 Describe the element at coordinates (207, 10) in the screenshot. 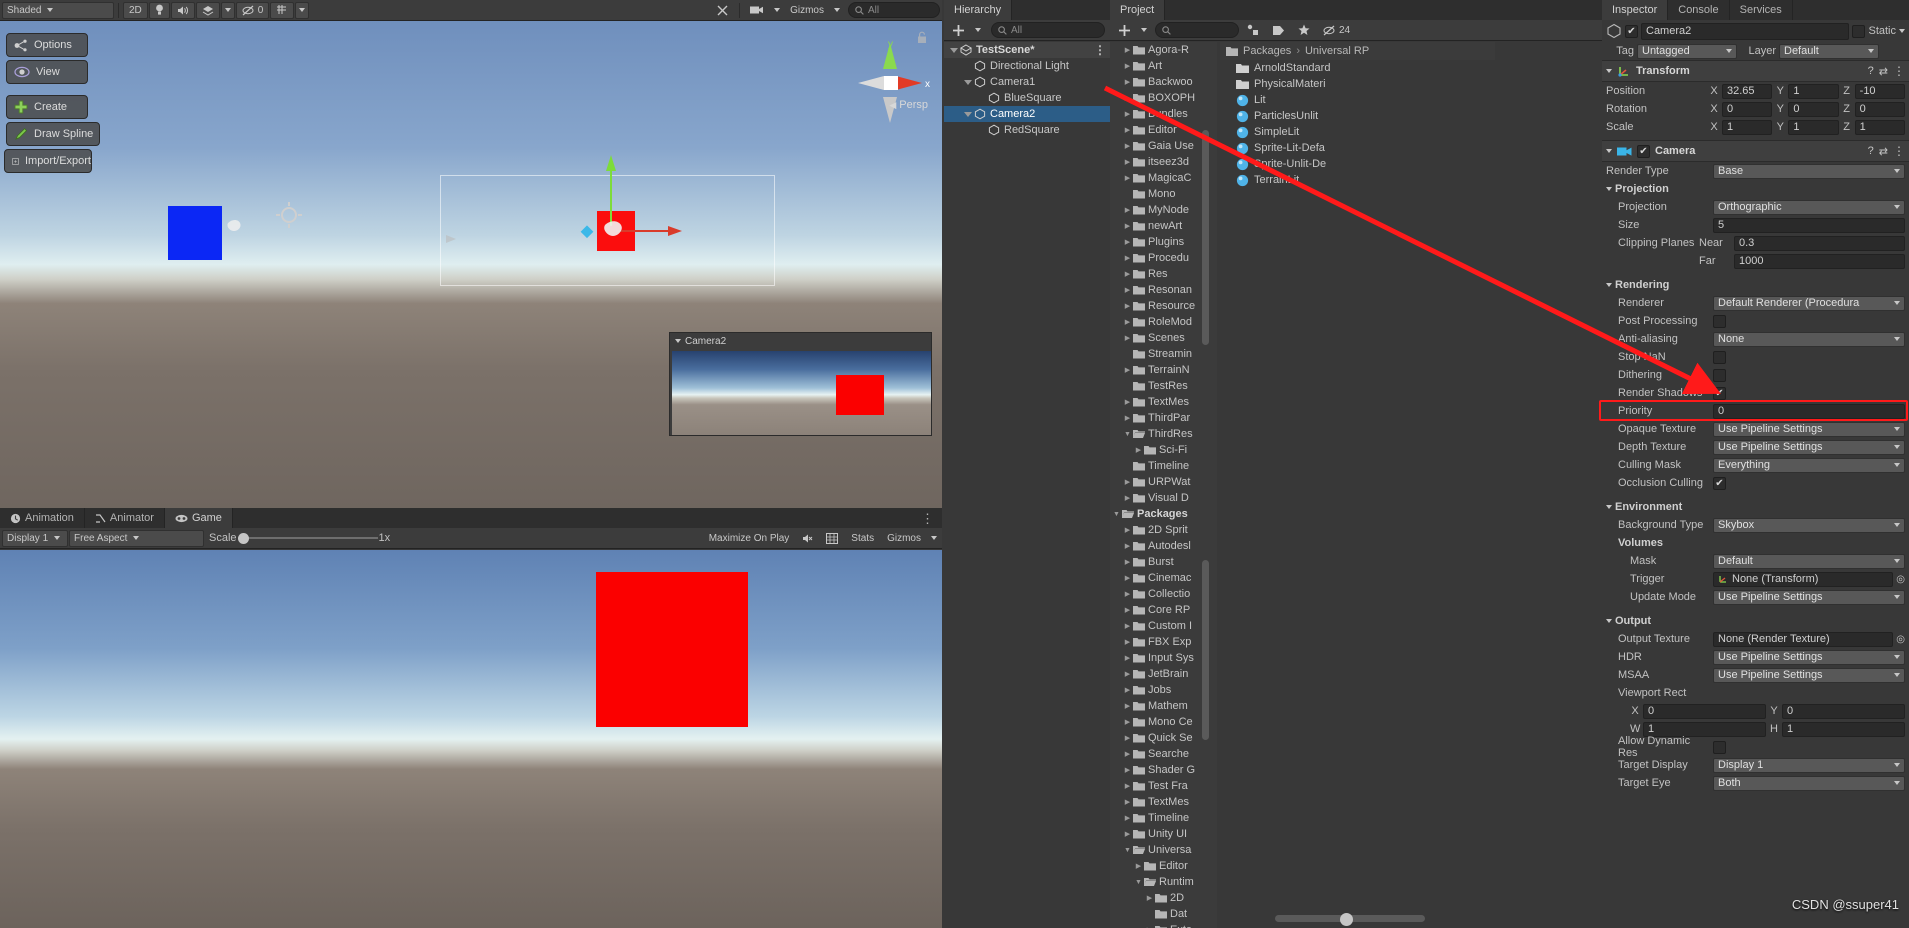

I see `fx-toggle-button` at that location.